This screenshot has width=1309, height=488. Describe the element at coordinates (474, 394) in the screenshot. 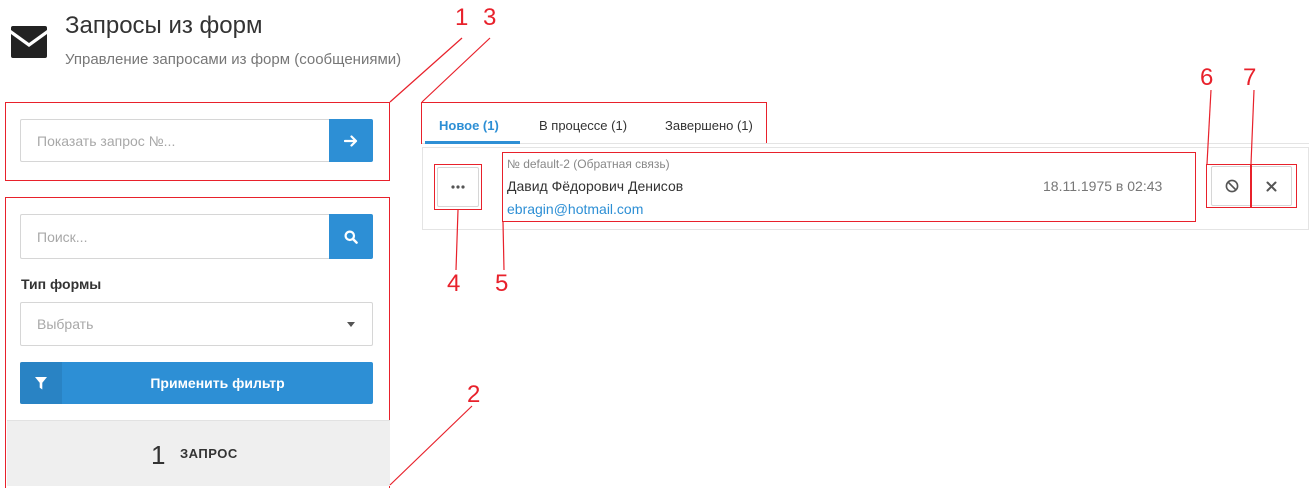

I see `annotation-number-2: 2` at that location.